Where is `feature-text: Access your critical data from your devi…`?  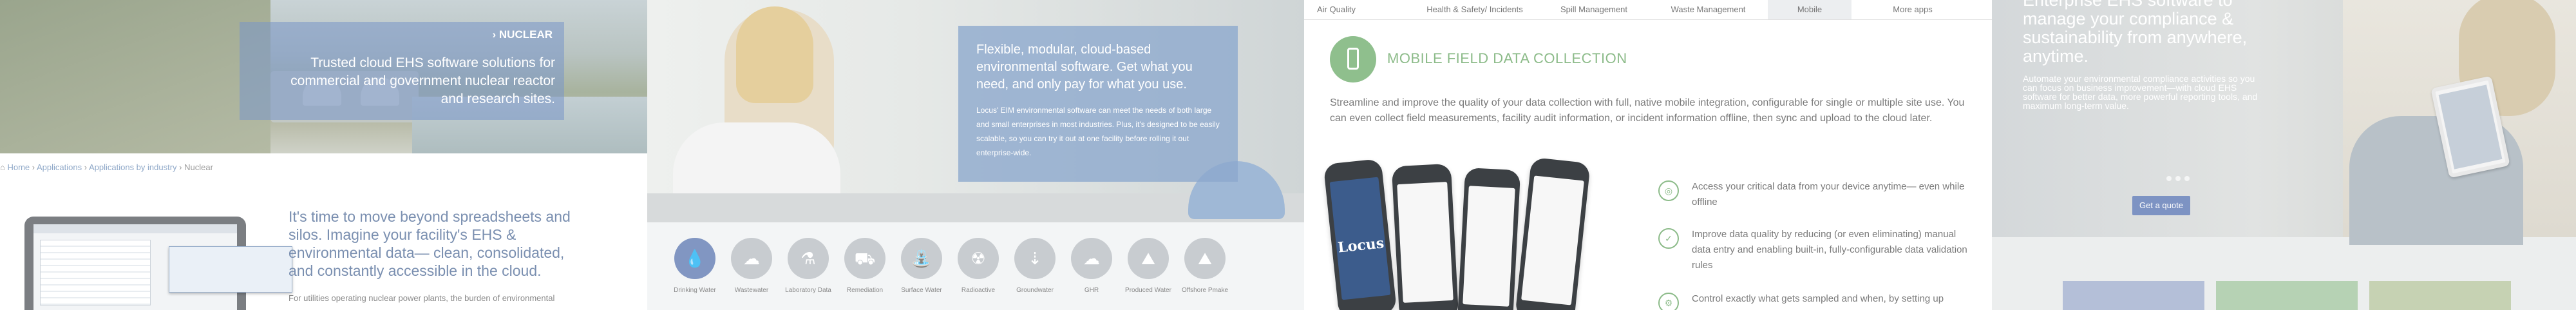
feature-text: Access your critical data from your devi… is located at coordinates (1828, 194).